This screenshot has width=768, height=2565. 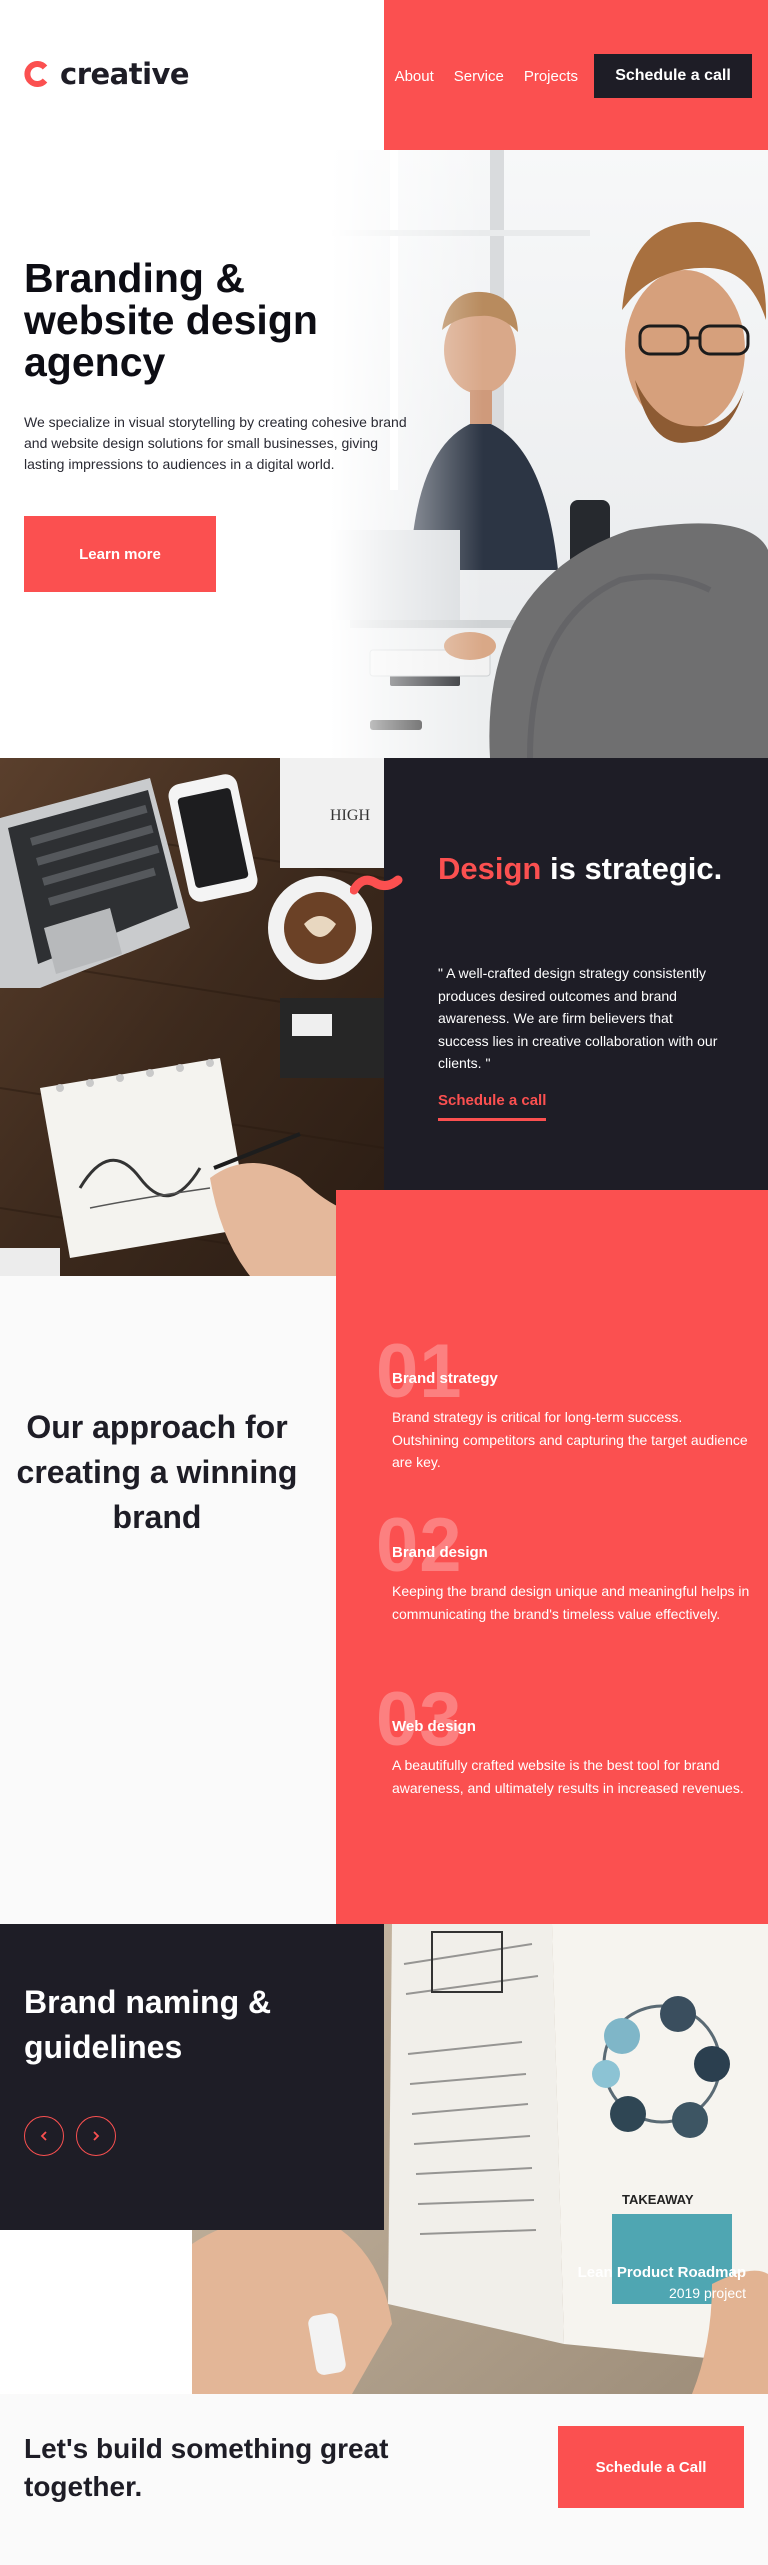 I want to click on main-nav: About Service Projects Schedule a call, so click(x=576, y=76).